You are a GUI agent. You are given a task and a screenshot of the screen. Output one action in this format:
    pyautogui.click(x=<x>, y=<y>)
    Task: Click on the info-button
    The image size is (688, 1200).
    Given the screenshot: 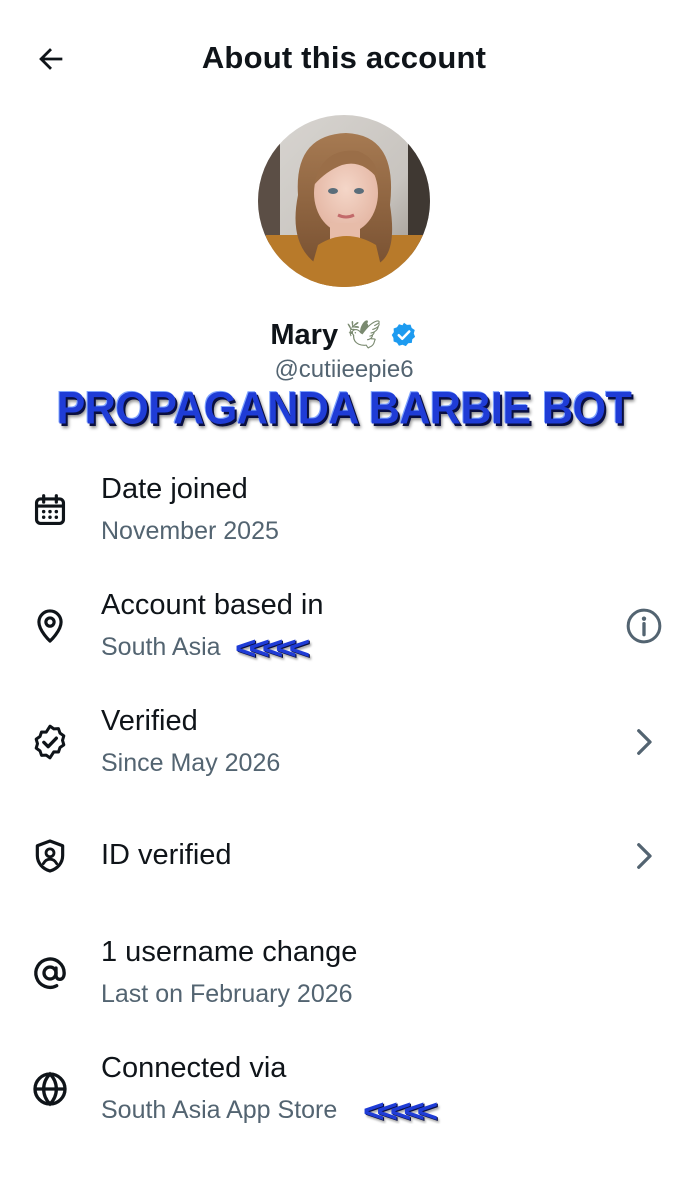 What is the action you would take?
    pyautogui.click(x=644, y=626)
    